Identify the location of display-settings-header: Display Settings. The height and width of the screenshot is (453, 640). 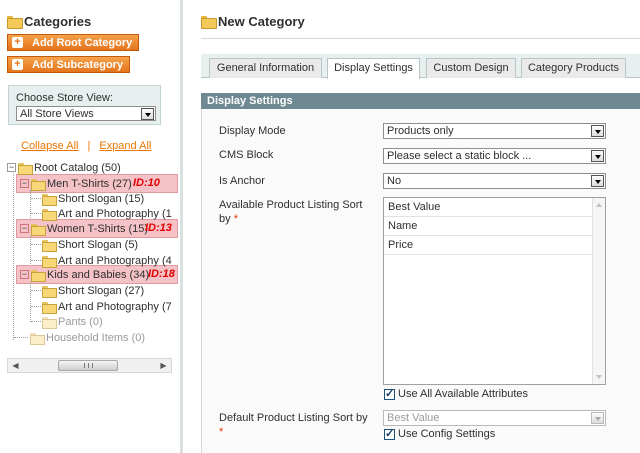
(420, 101).